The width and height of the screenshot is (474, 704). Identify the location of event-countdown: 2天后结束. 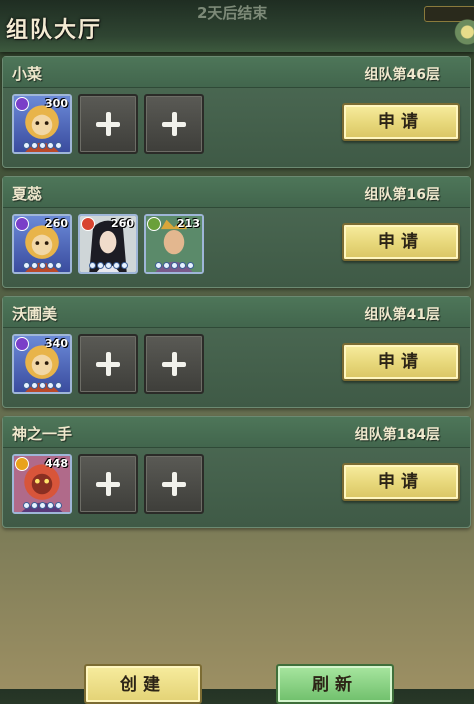
(232, 13).